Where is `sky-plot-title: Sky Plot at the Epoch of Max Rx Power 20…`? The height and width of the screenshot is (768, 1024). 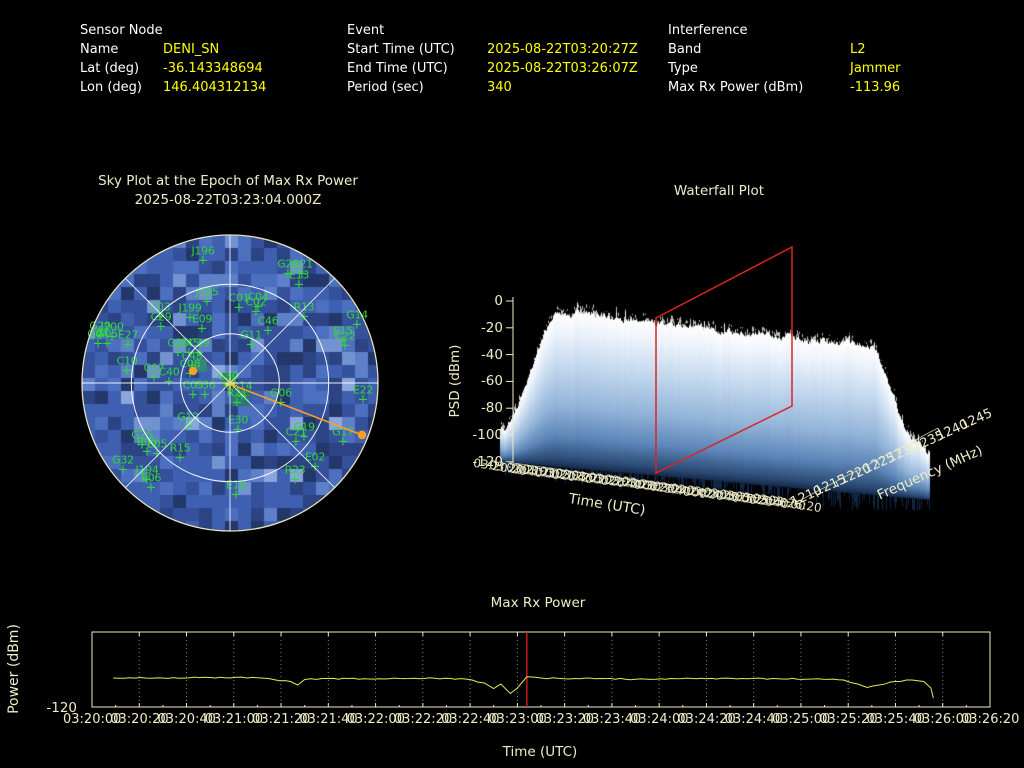
sky-plot-title: Sky Plot at the Epoch of Max Rx Power 20… is located at coordinates (228, 191).